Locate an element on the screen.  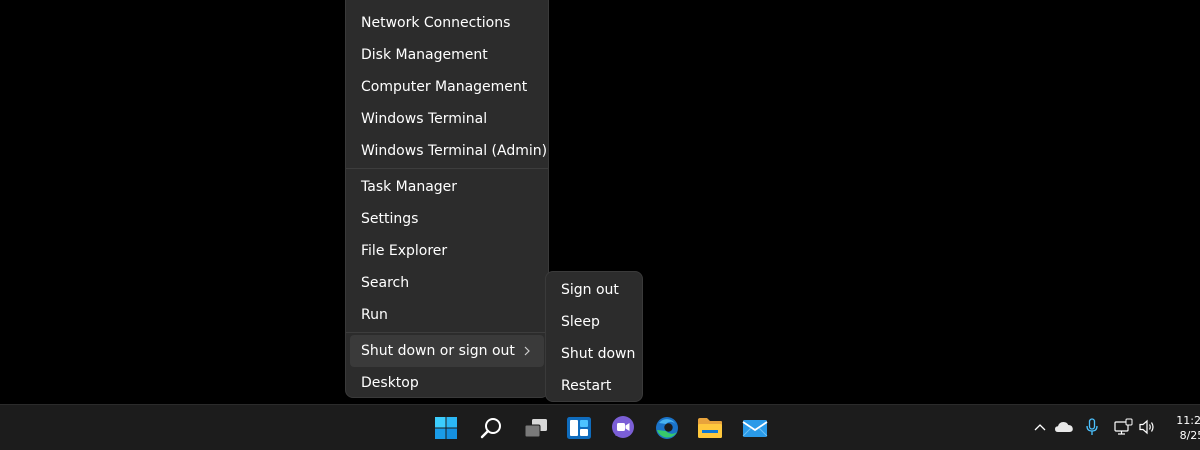
submenu-item-sleep: Sleep is located at coordinates (594, 322).